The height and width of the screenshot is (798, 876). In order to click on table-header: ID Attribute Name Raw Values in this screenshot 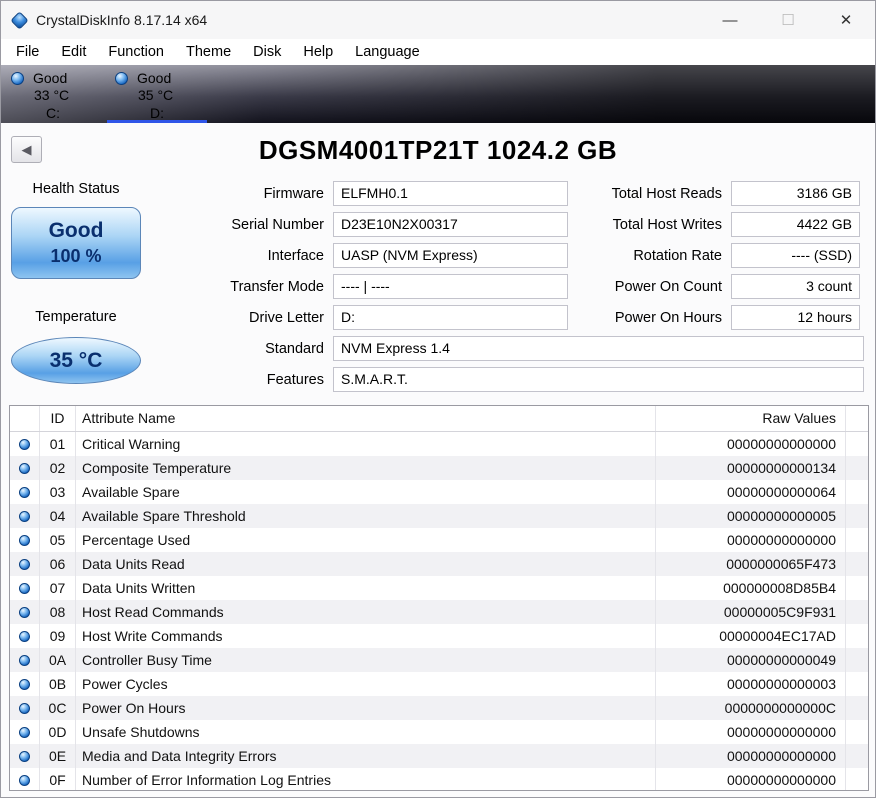, I will do `click(439, 419)`.